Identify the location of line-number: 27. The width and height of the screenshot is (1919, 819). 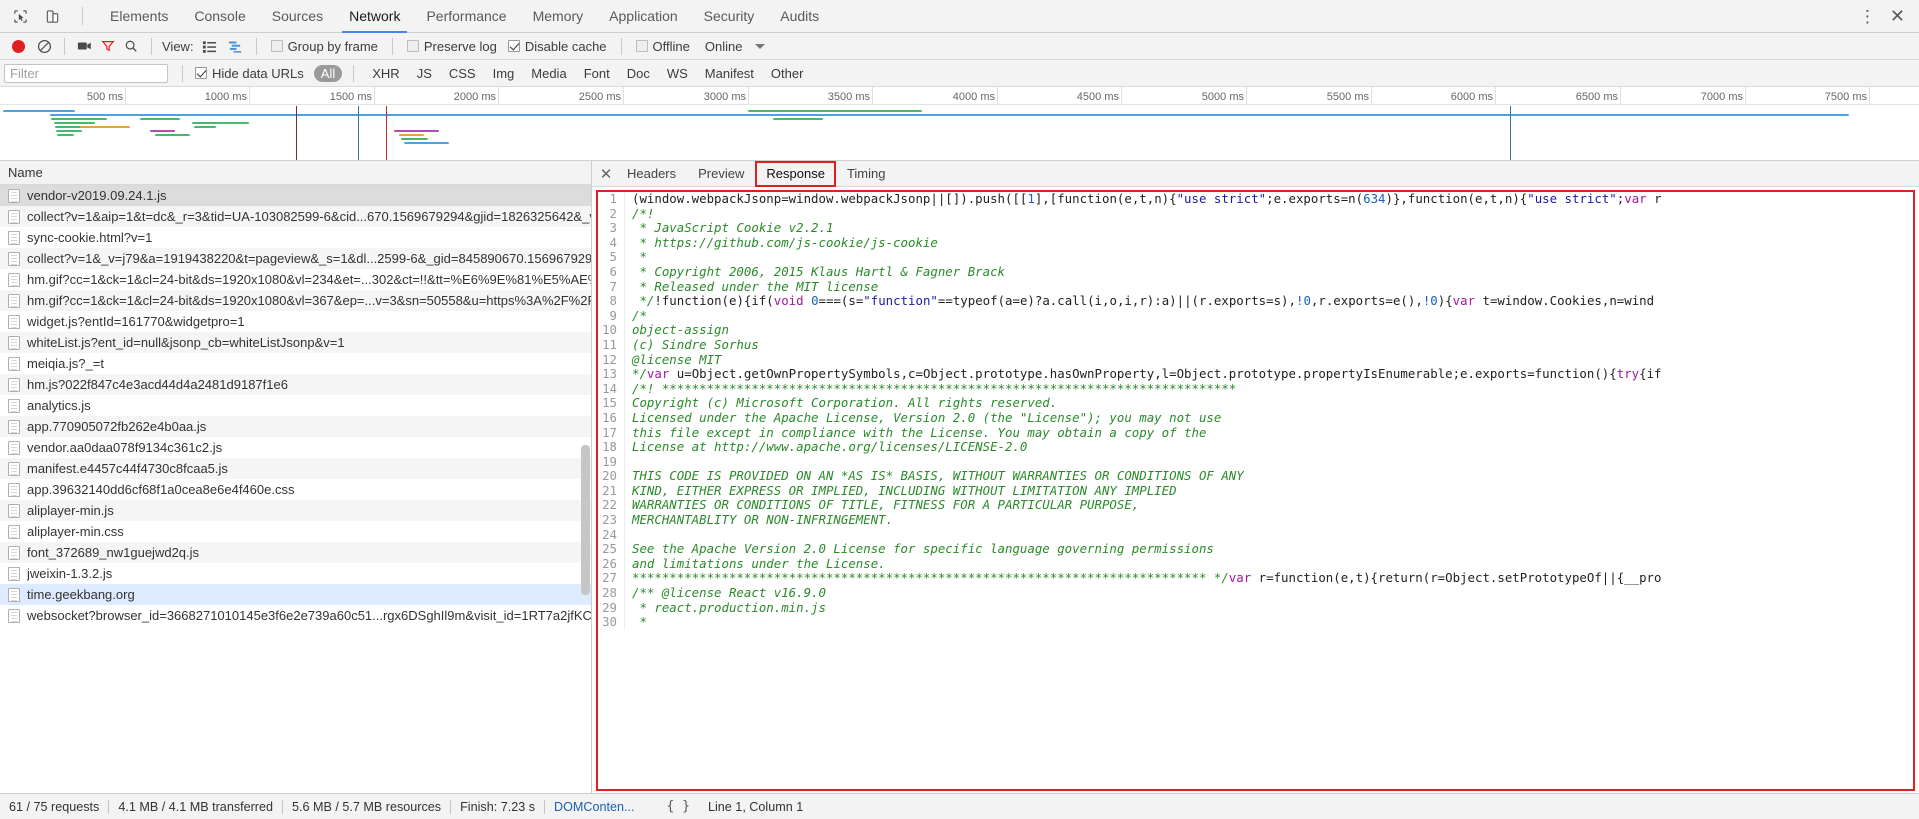
(611, 579).